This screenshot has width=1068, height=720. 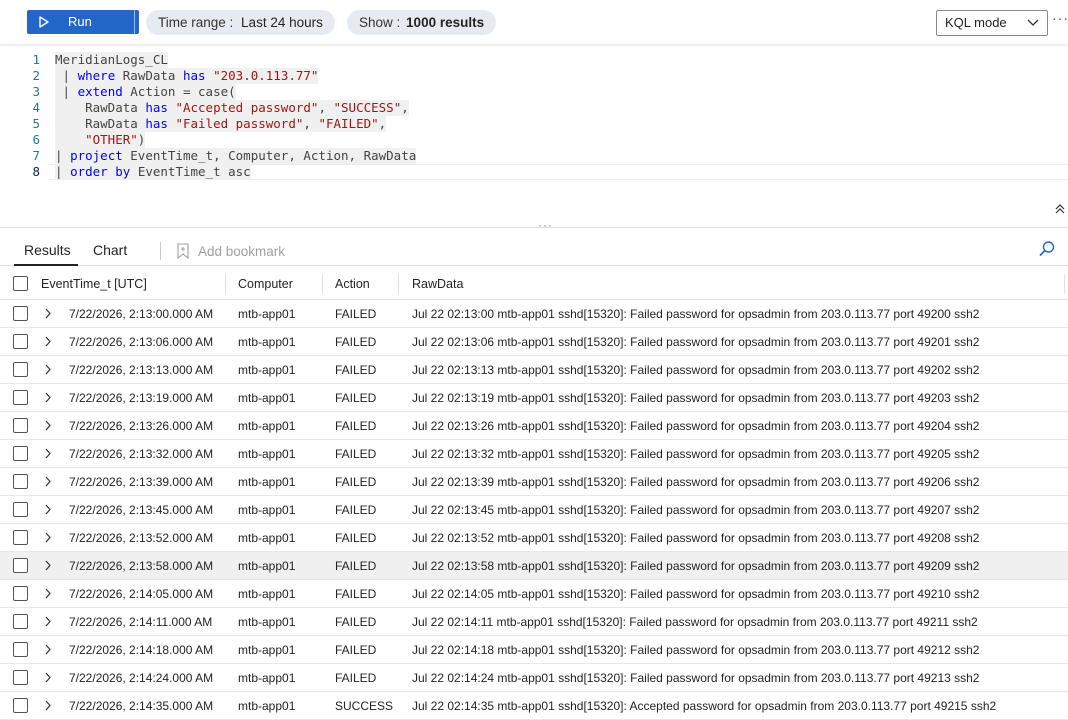 I want to click on column-header-action: Action, so click(x=352, y=284).